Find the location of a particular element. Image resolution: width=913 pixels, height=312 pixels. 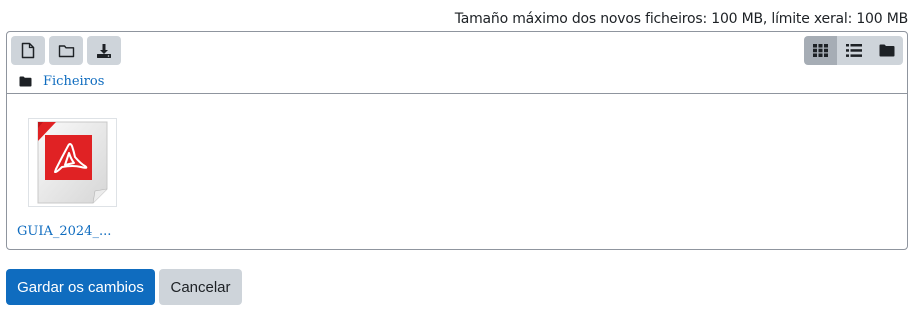

view-list-button is located at coordinates (853, 50).